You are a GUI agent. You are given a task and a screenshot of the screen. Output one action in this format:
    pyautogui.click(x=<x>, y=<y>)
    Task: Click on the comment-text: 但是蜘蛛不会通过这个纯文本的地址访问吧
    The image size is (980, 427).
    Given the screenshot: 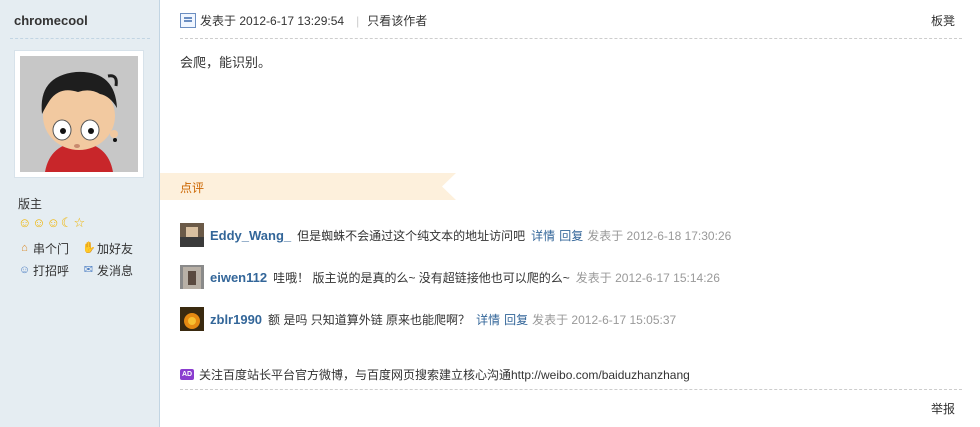 What is the action you would take?
    pyautogui.click(x=411, y=235)
    